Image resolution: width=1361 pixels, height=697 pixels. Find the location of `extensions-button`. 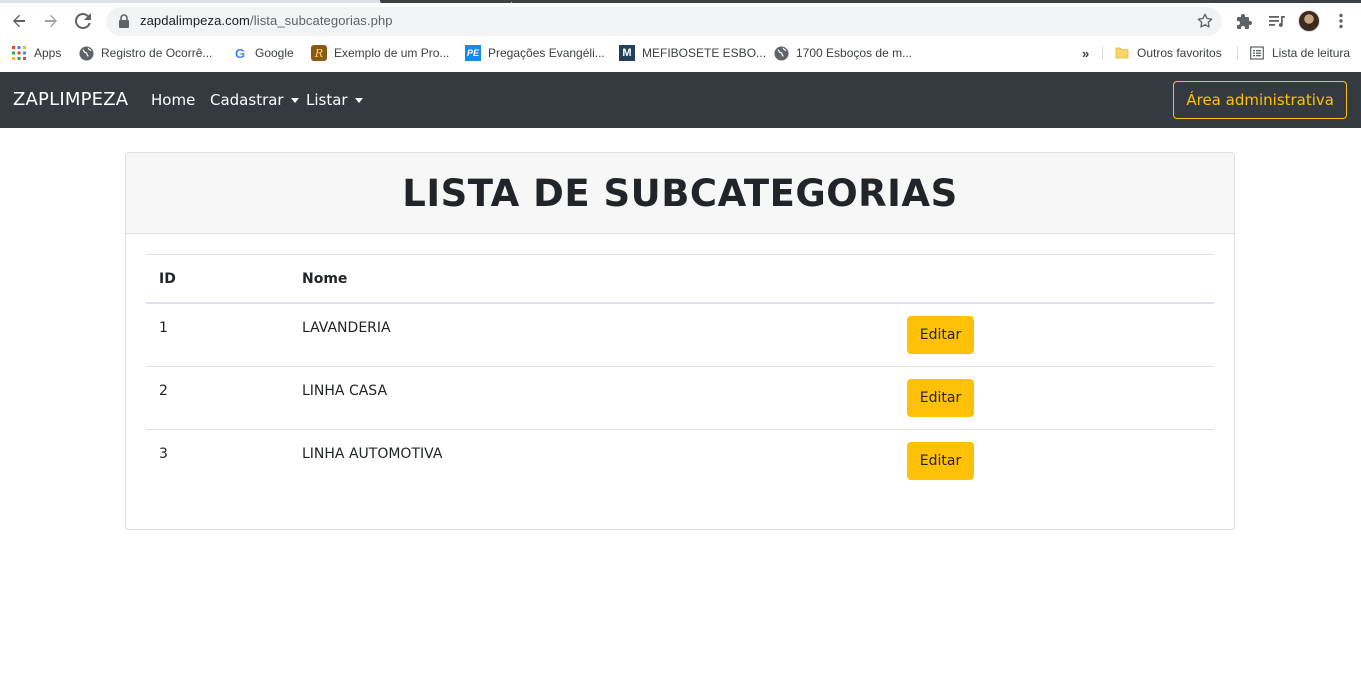

extensions-button is located at coordinates (1245, 21).